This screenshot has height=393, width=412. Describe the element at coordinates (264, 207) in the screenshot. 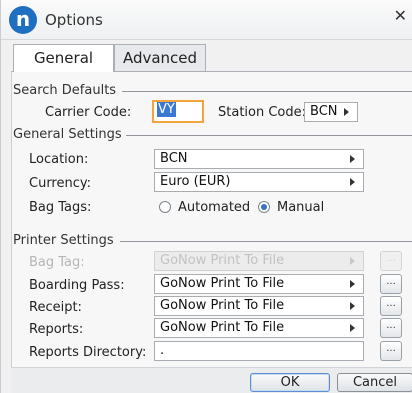

I see `radio-manual` at that location.